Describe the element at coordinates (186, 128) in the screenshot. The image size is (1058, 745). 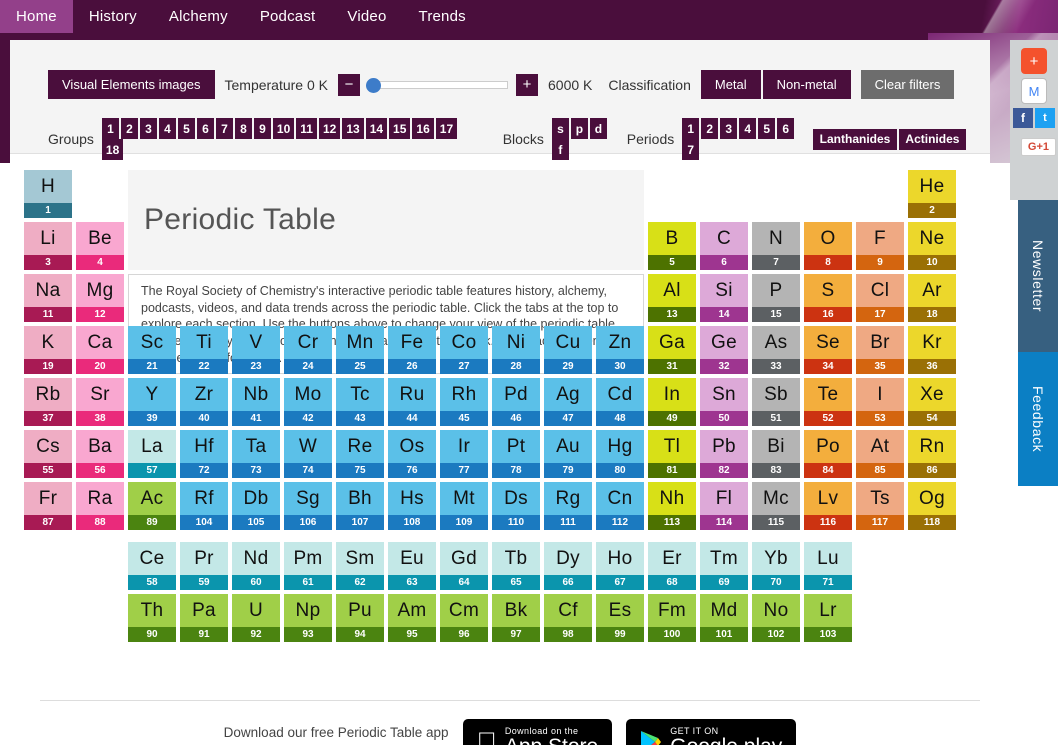
I see `group-chip-5: 5` at that location.